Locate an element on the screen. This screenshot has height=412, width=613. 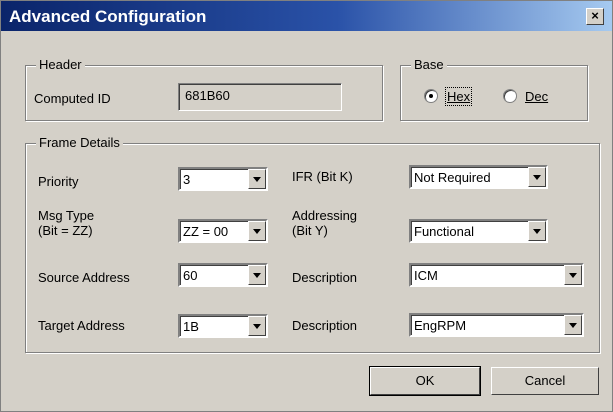
ifr-select: Not Required is located at coordinates (478, 177).